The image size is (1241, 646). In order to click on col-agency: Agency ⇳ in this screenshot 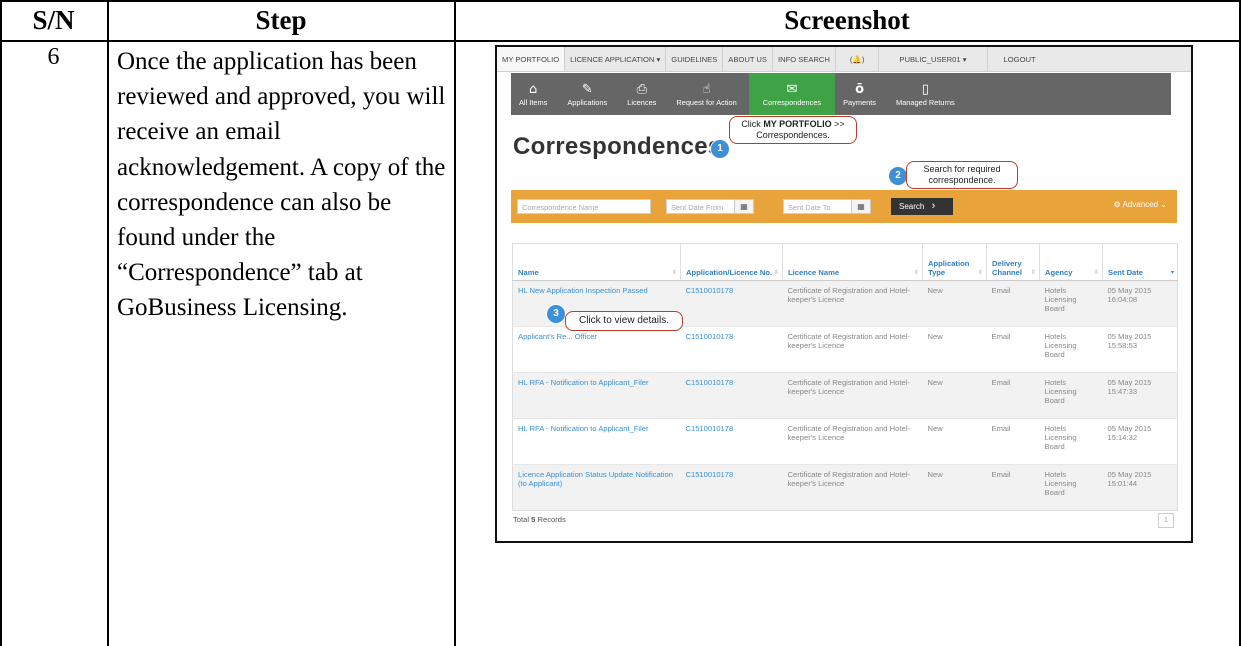, I will do `click(1071, 262)`.